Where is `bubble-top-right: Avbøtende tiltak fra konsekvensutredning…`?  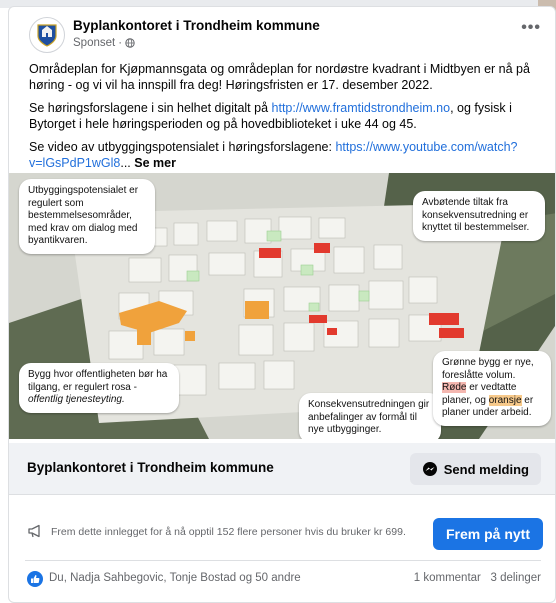 bubble-top-right: Avbøtende tiltak fra konsekvensutredning… is located at coordinates (479, 216).